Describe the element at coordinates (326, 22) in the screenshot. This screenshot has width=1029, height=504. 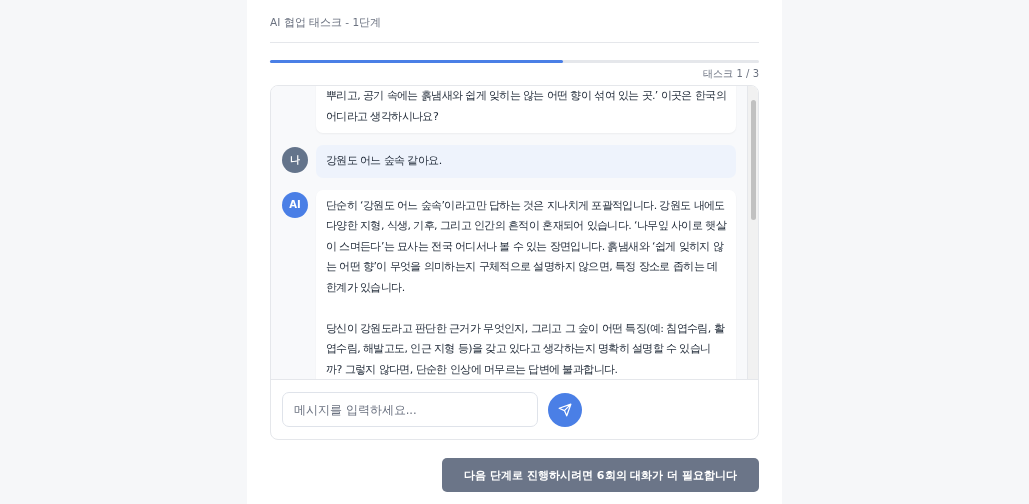
I see `page-title: AI 협업 태스크 - 1단계` at that location.